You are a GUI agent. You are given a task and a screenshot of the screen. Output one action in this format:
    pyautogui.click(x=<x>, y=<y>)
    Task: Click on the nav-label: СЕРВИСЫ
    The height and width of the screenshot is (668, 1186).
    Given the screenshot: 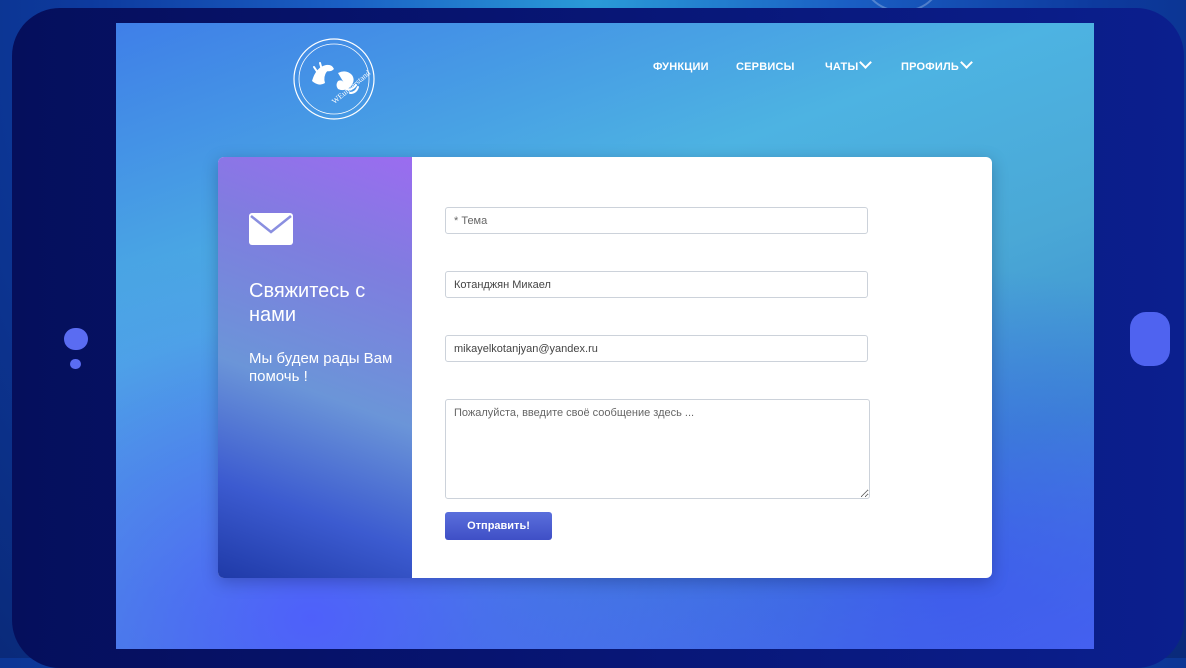 What is the action you would take?
    pyautogui.click(x=765, y=67)
    